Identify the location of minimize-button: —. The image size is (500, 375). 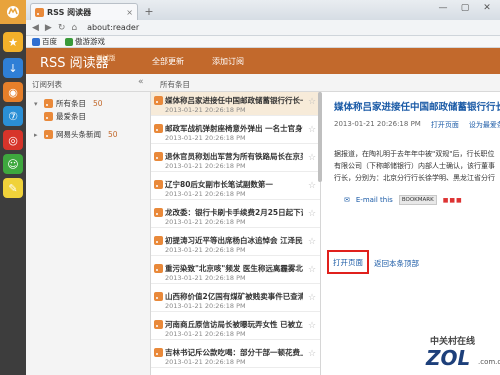
(443, 8).